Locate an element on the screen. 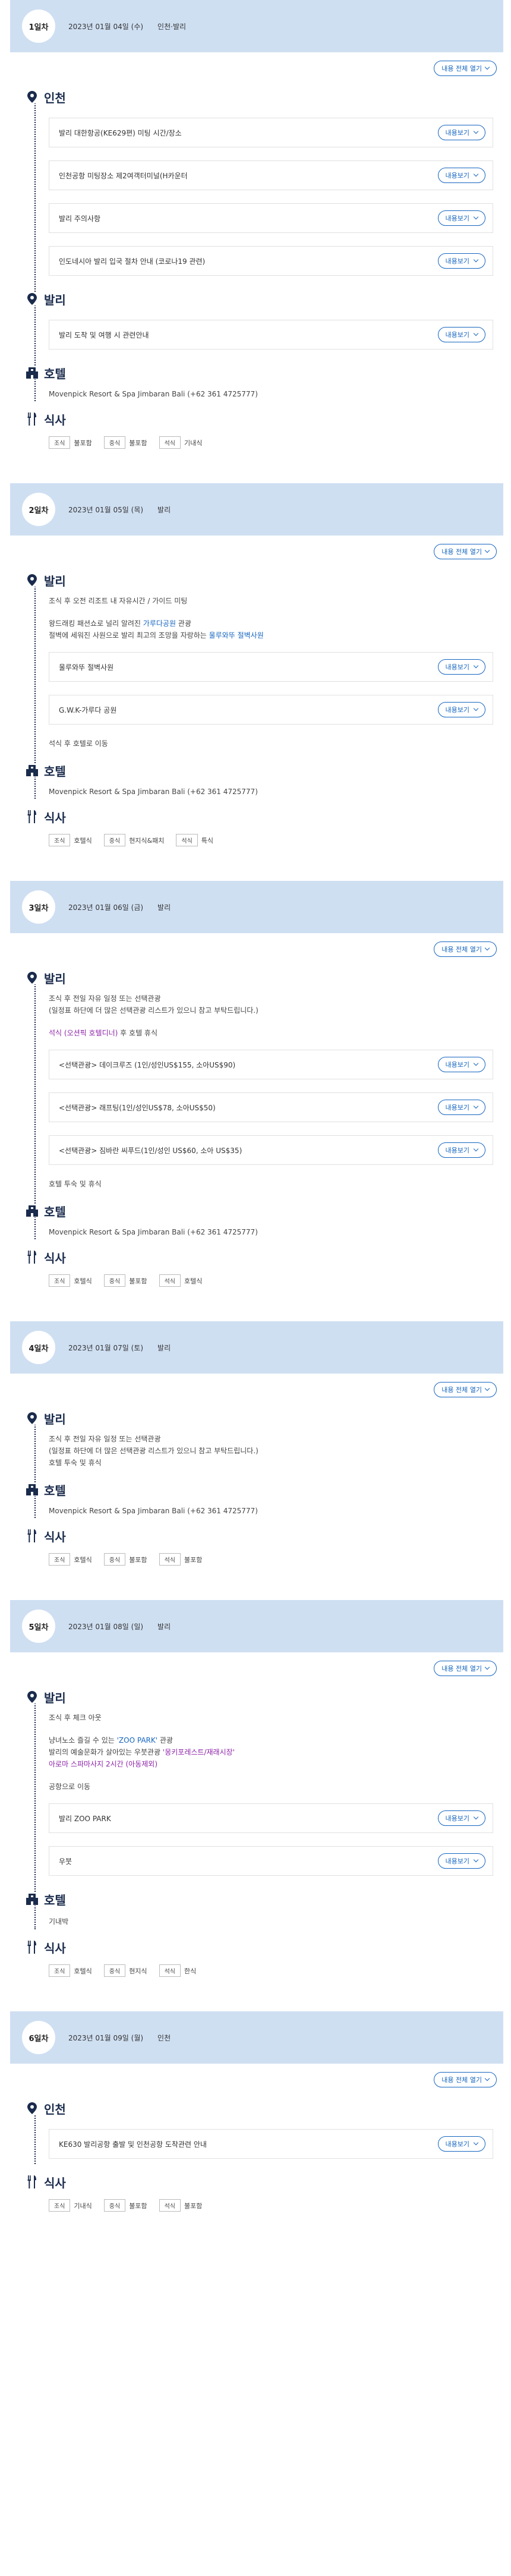 The width and height of the screenshot is (511, 2576). list-item: <선택관광> 래프팅(1인/성인US$78, 소아US$50) 내용보기 is located at coordinates (271, 1107).